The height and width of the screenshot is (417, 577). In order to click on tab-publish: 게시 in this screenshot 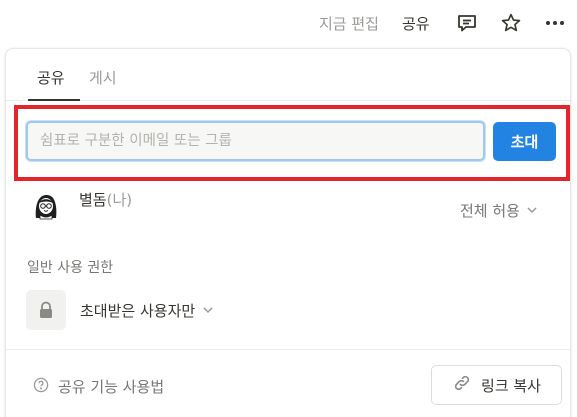, I will do `click(103, 77)`.